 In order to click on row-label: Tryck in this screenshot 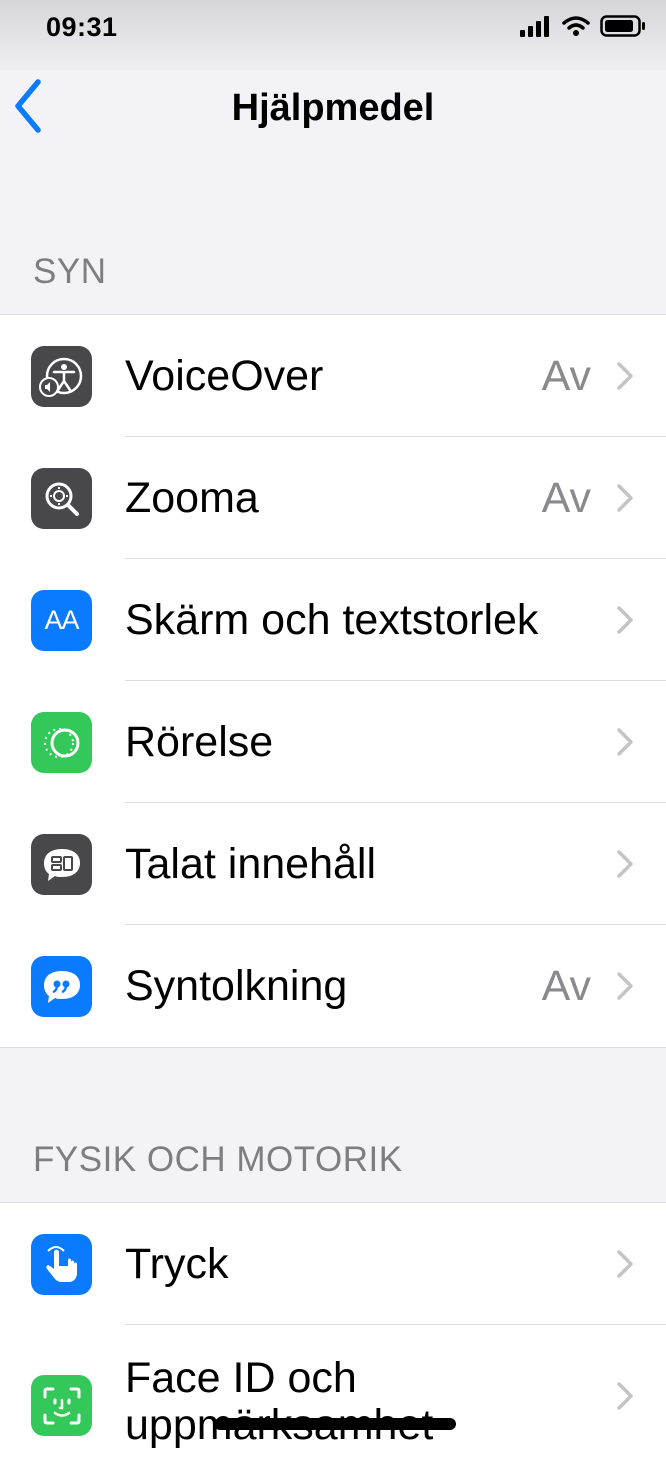, I will do `click(177, 1264)`.